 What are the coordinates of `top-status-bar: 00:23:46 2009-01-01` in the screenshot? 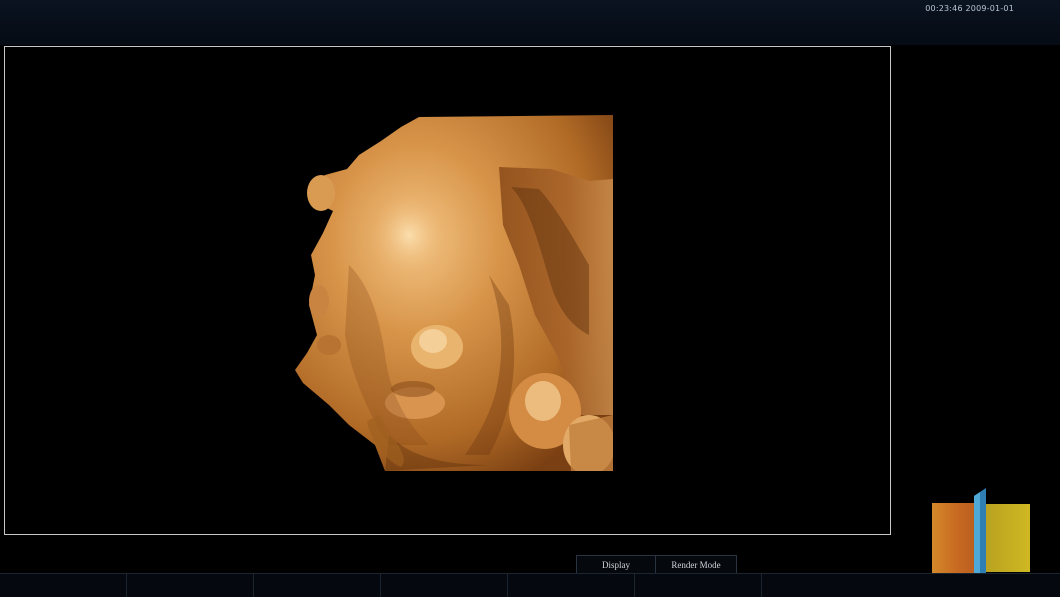 It's located at (530, 22).